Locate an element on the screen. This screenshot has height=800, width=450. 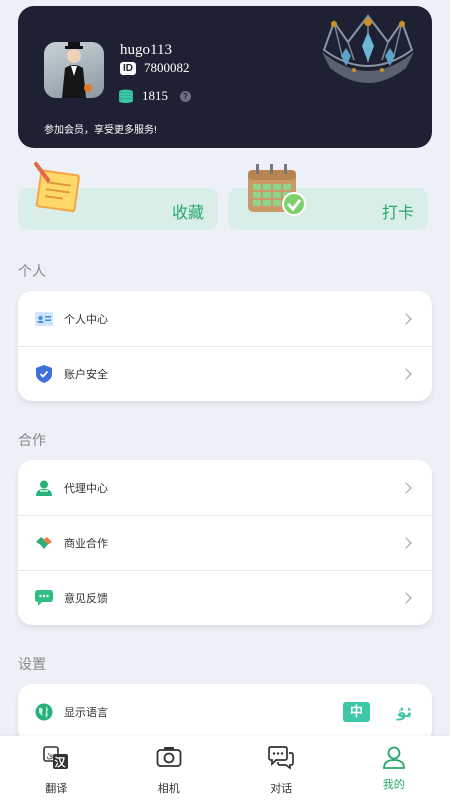
tab-profile: 我的 is located at coordinates (394, 768).